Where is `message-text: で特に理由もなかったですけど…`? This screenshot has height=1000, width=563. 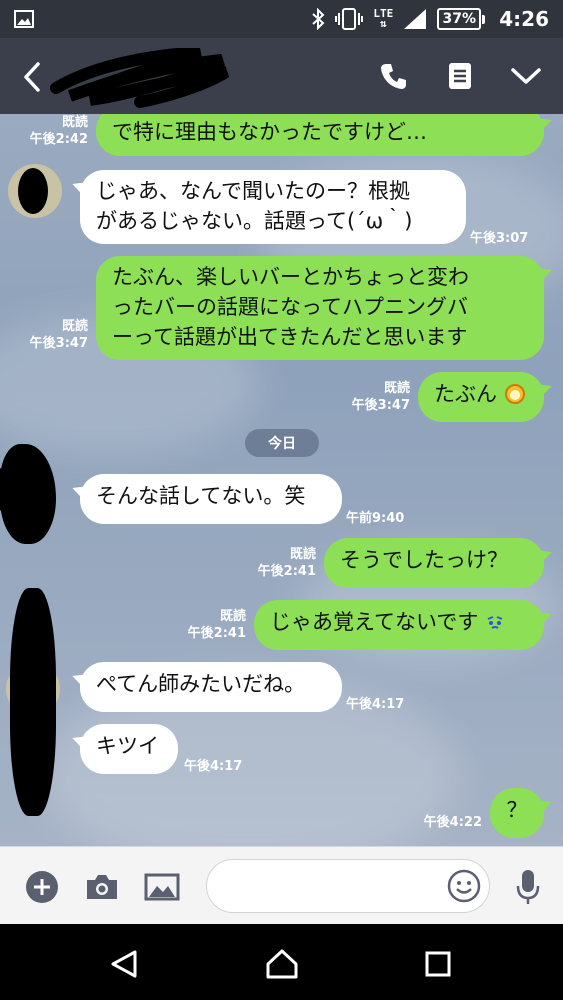
message-text: で特に理由もなかったですけど… is located at coordinates (269, 132).